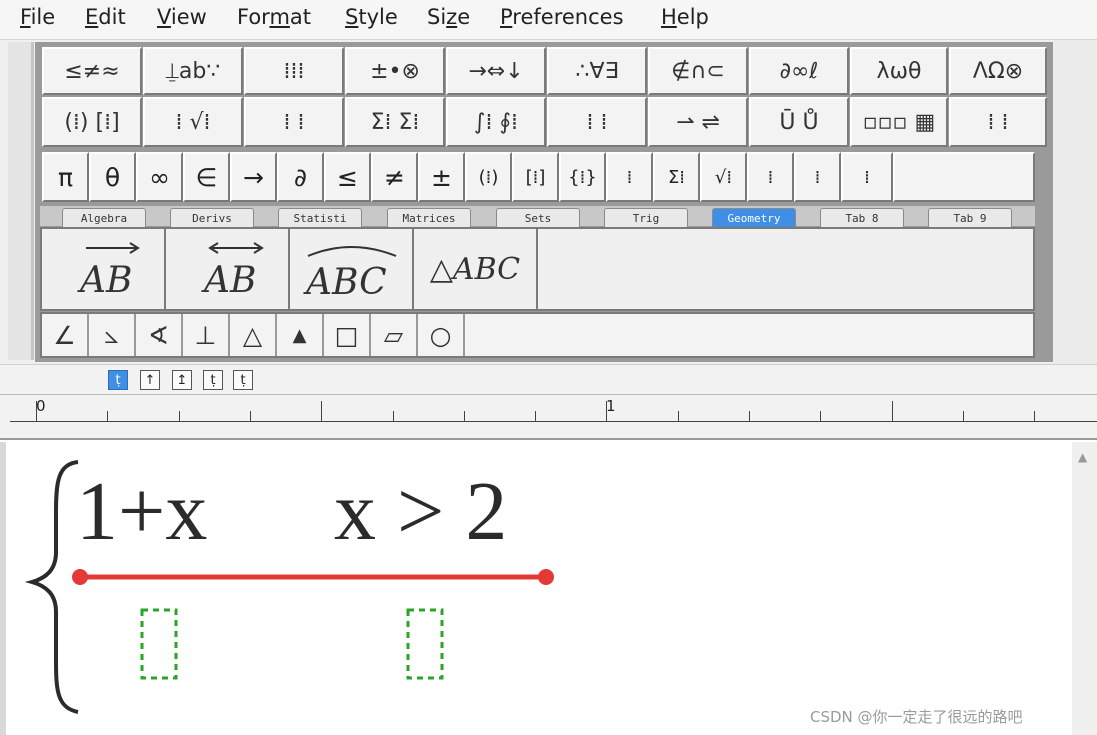  I want to click on palette-arrows: →⇔↓, so click(496, 71).